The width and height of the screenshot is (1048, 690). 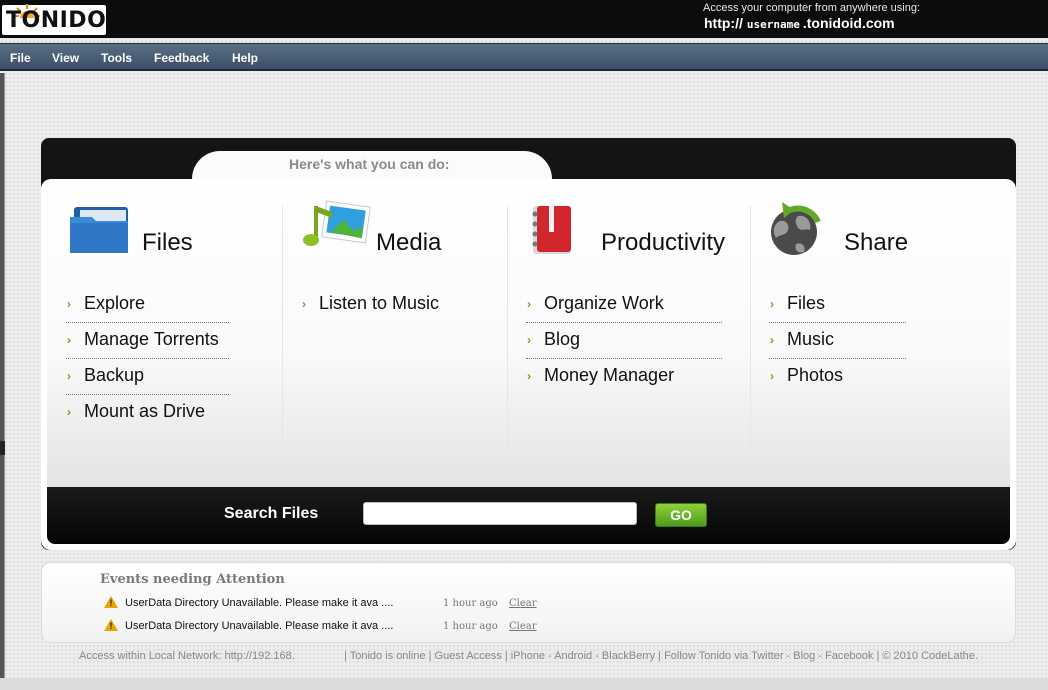 I want to click on menu-tools: Tools, so click(x=116, y=58).